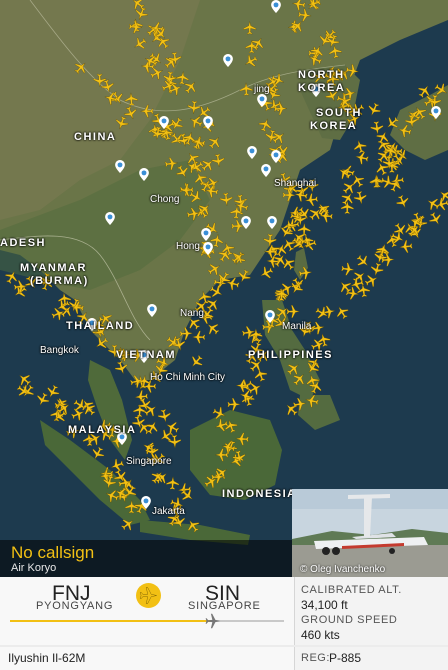 The width and height of the screenshot is (448, 670). What do you see at coordinates (59, 281) in the screenshot?
I see `country-label: (BURMA)` at bounding box center [59, 281].